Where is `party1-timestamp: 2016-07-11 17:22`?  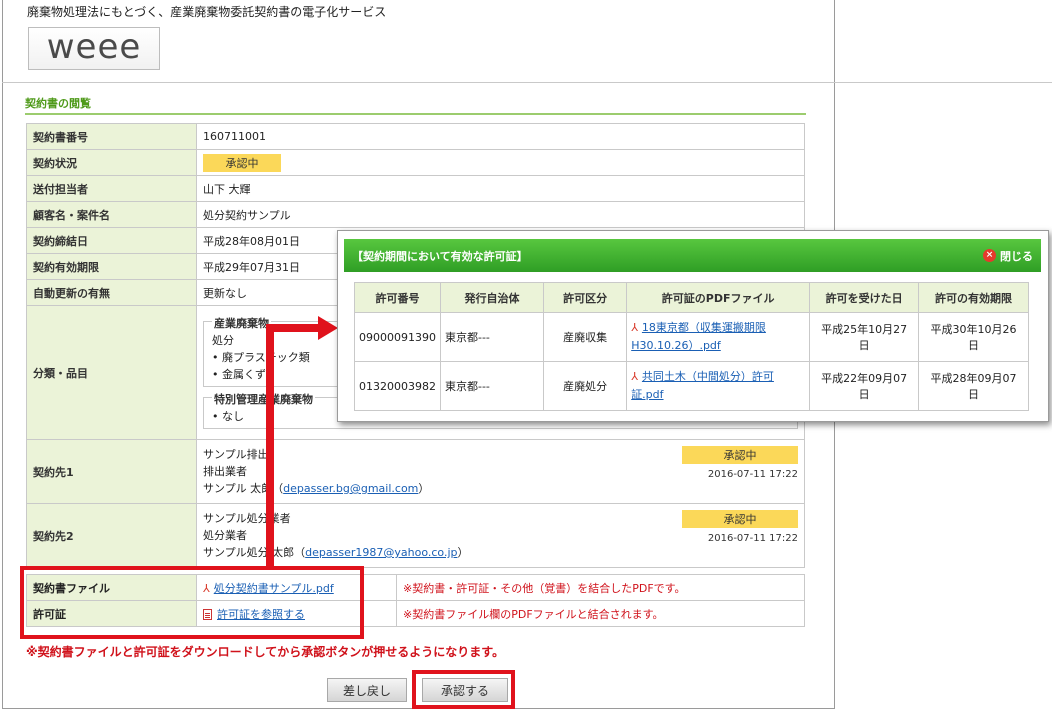 party1-timestamp: 2016-07-11 17:22 is located at coordinates (752, 474).